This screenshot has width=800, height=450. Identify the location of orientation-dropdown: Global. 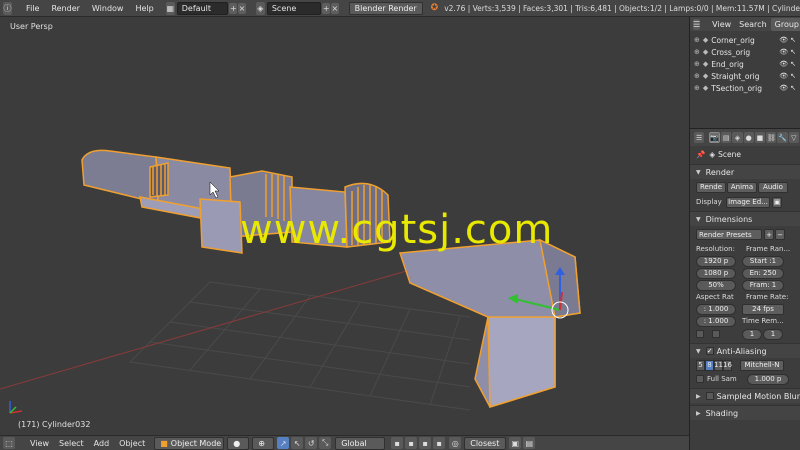
(360, 443).